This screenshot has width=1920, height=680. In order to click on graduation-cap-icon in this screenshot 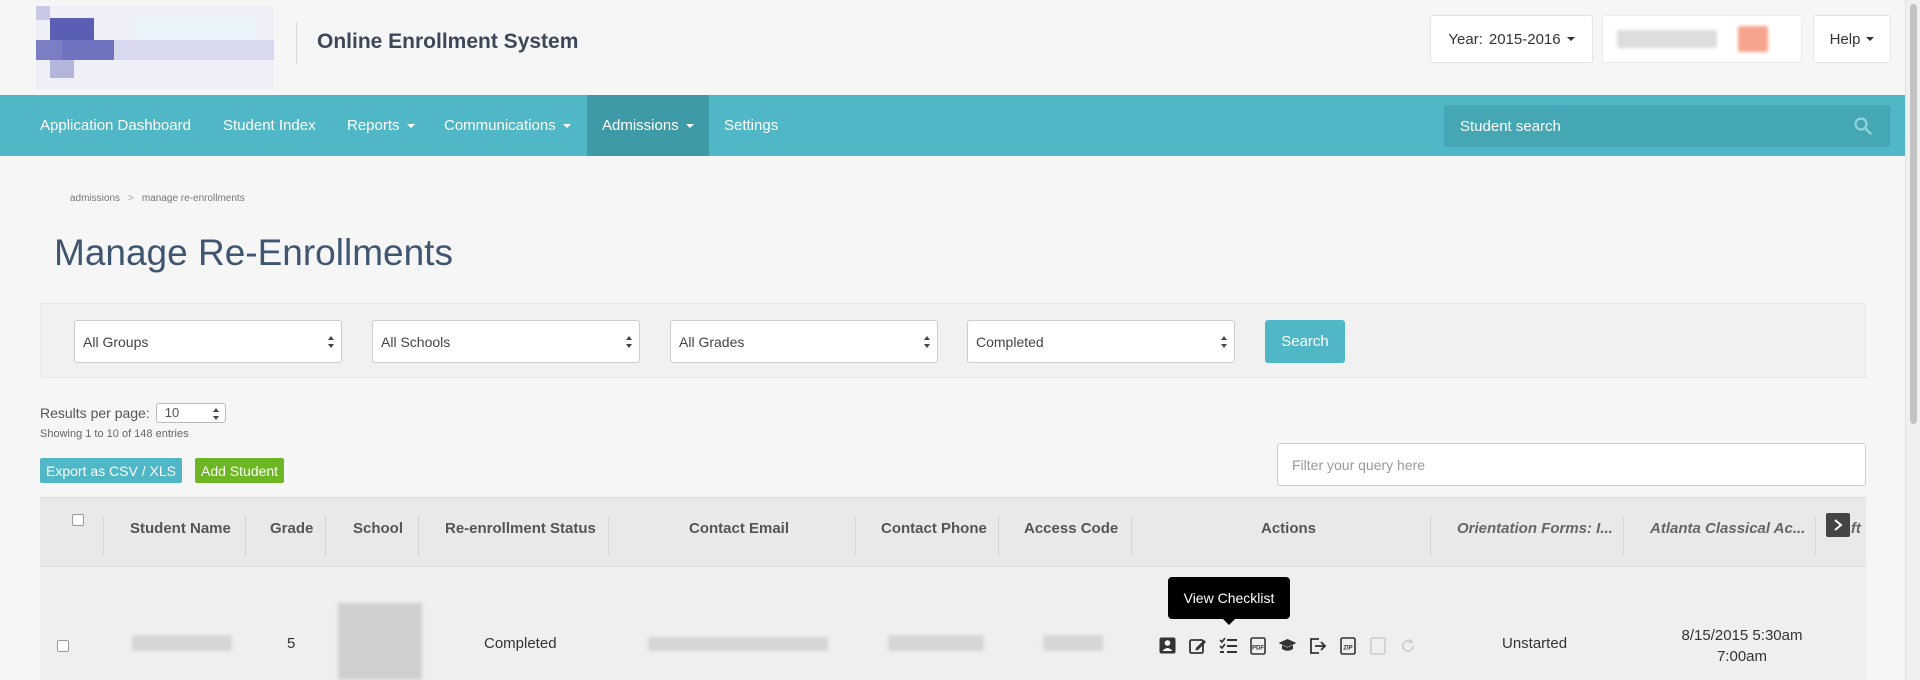, I will do `click(1287, 645)`.